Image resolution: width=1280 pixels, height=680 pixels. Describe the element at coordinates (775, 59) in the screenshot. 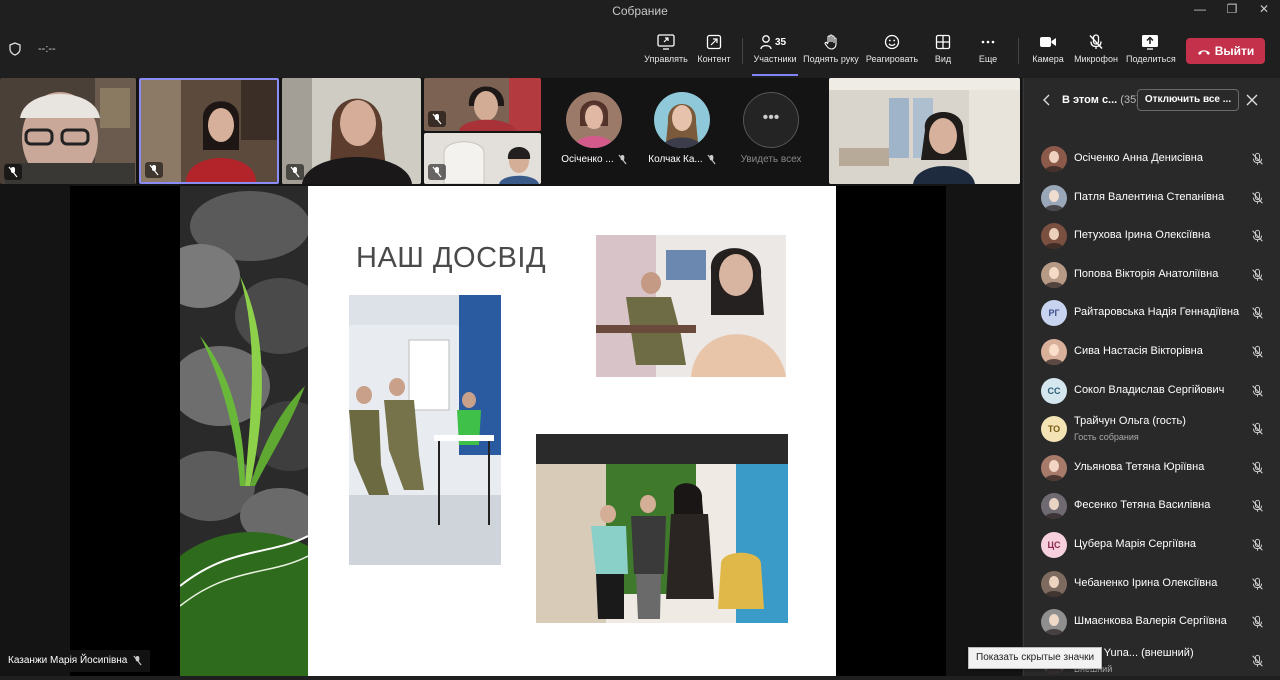

I see `participants-label: Участники` at that location.